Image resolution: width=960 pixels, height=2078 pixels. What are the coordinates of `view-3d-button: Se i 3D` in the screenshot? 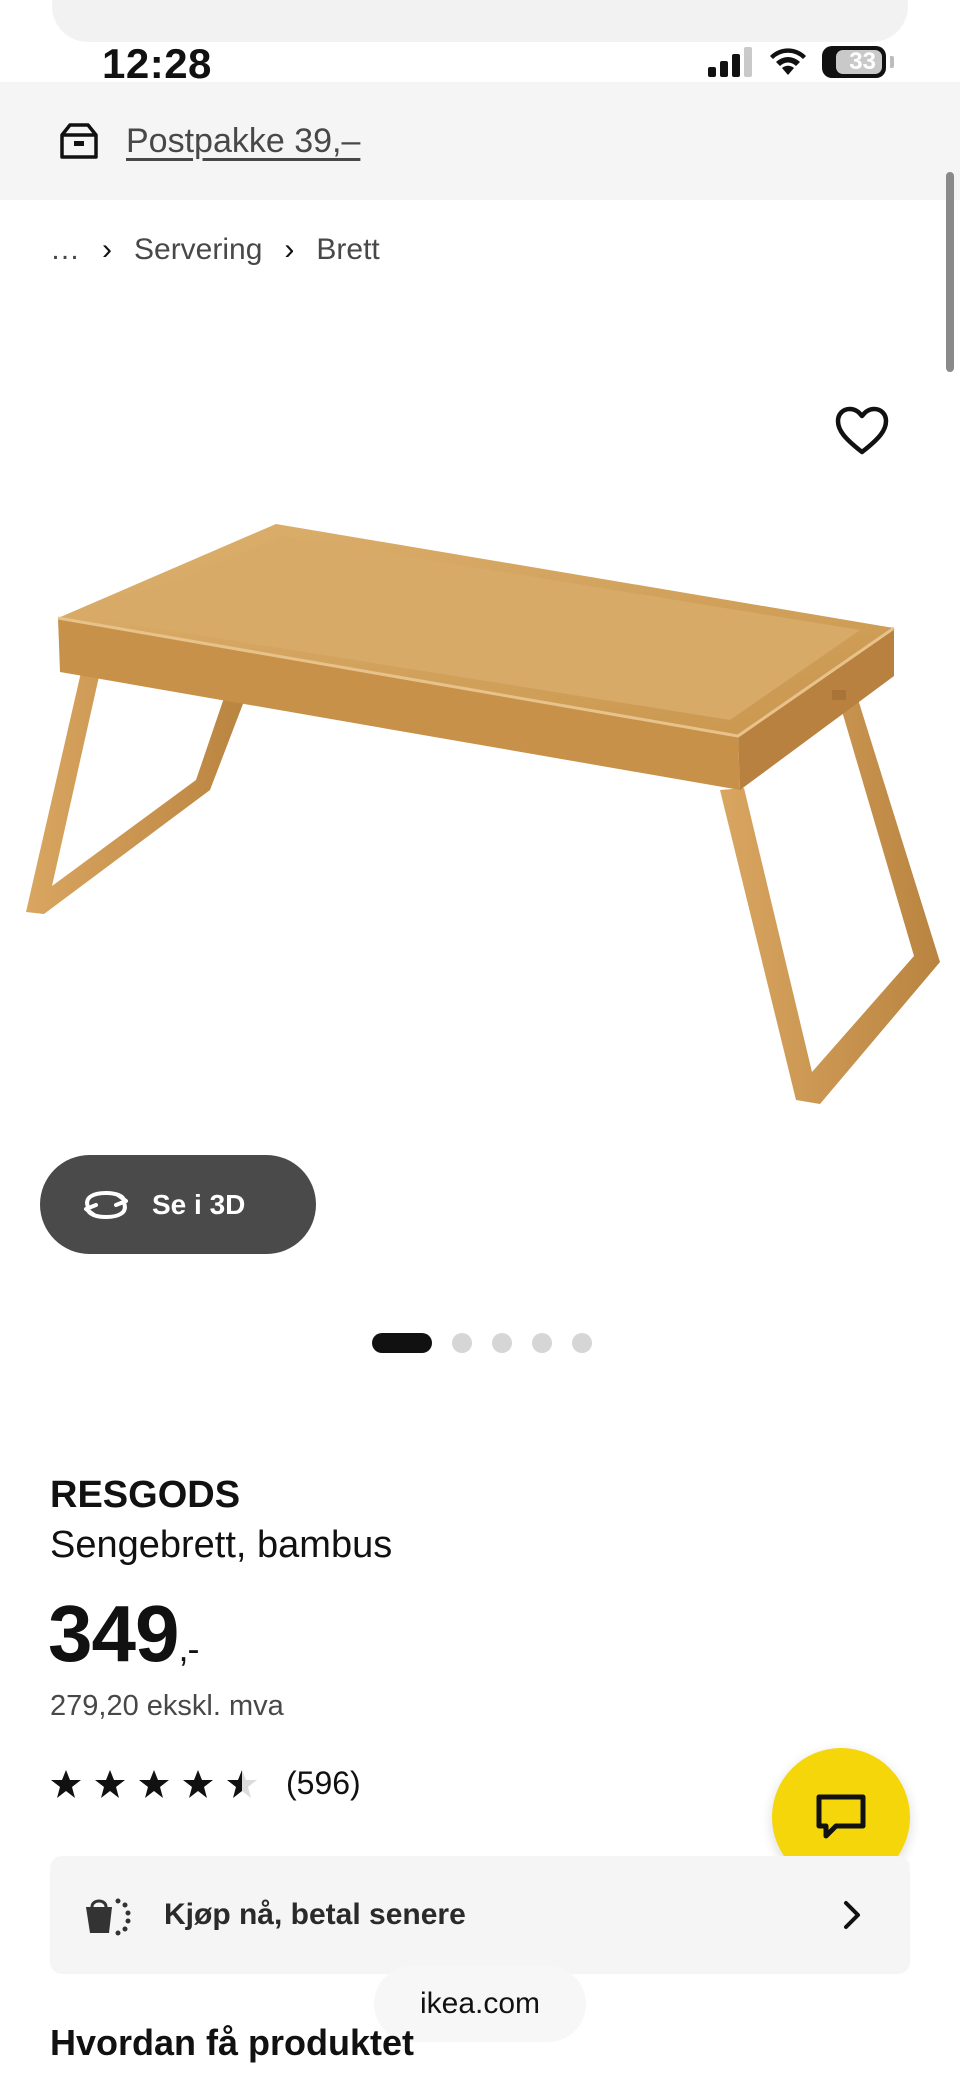 It's located at (178, 1204).